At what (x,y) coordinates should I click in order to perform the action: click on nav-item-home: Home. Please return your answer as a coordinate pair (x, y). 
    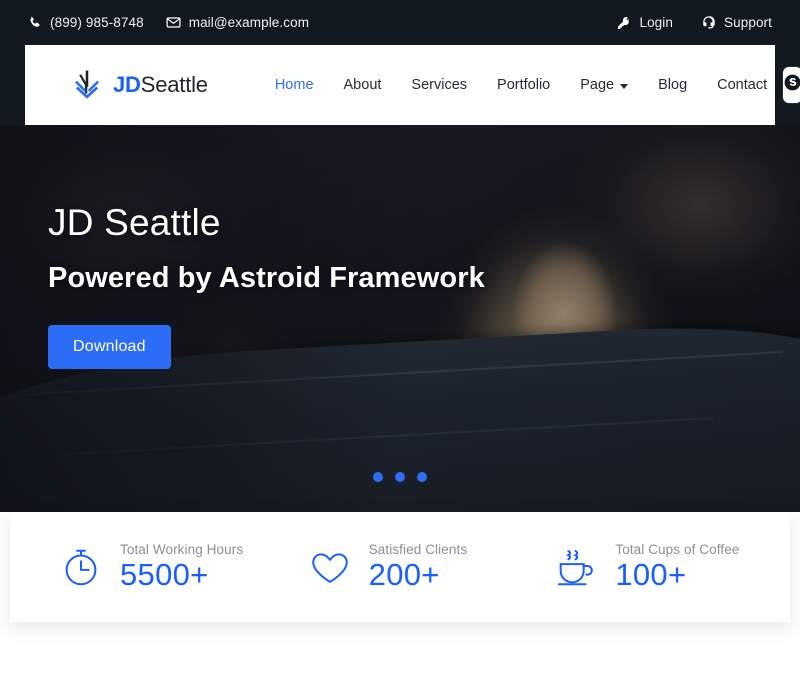
    Looking at the image, I should click on (294, 85).